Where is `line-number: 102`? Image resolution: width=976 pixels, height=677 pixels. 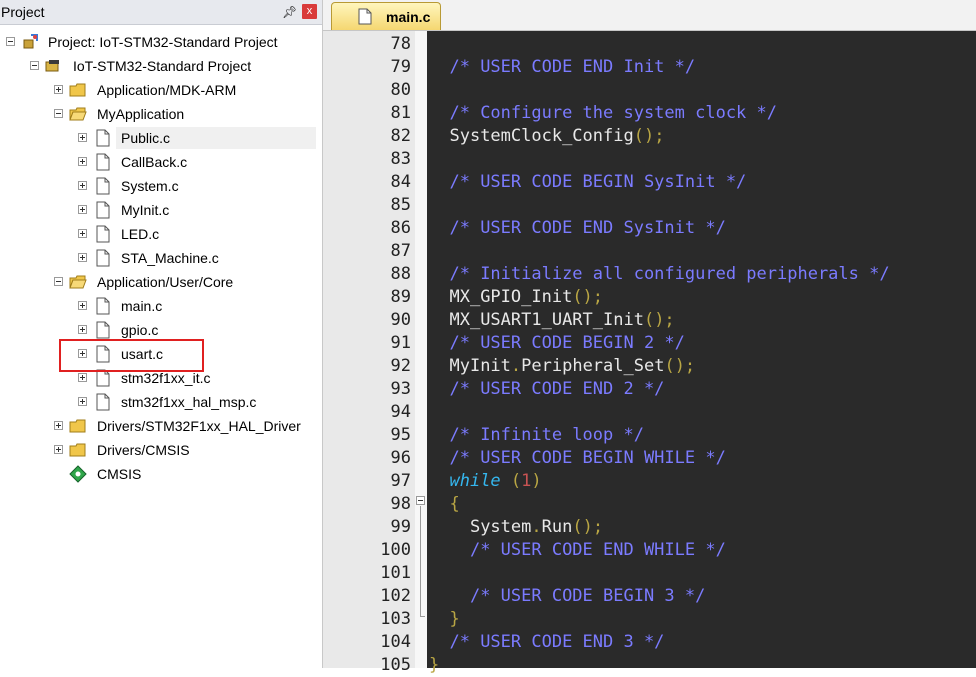
line-number: 102 is located at coordinates (395, 596).